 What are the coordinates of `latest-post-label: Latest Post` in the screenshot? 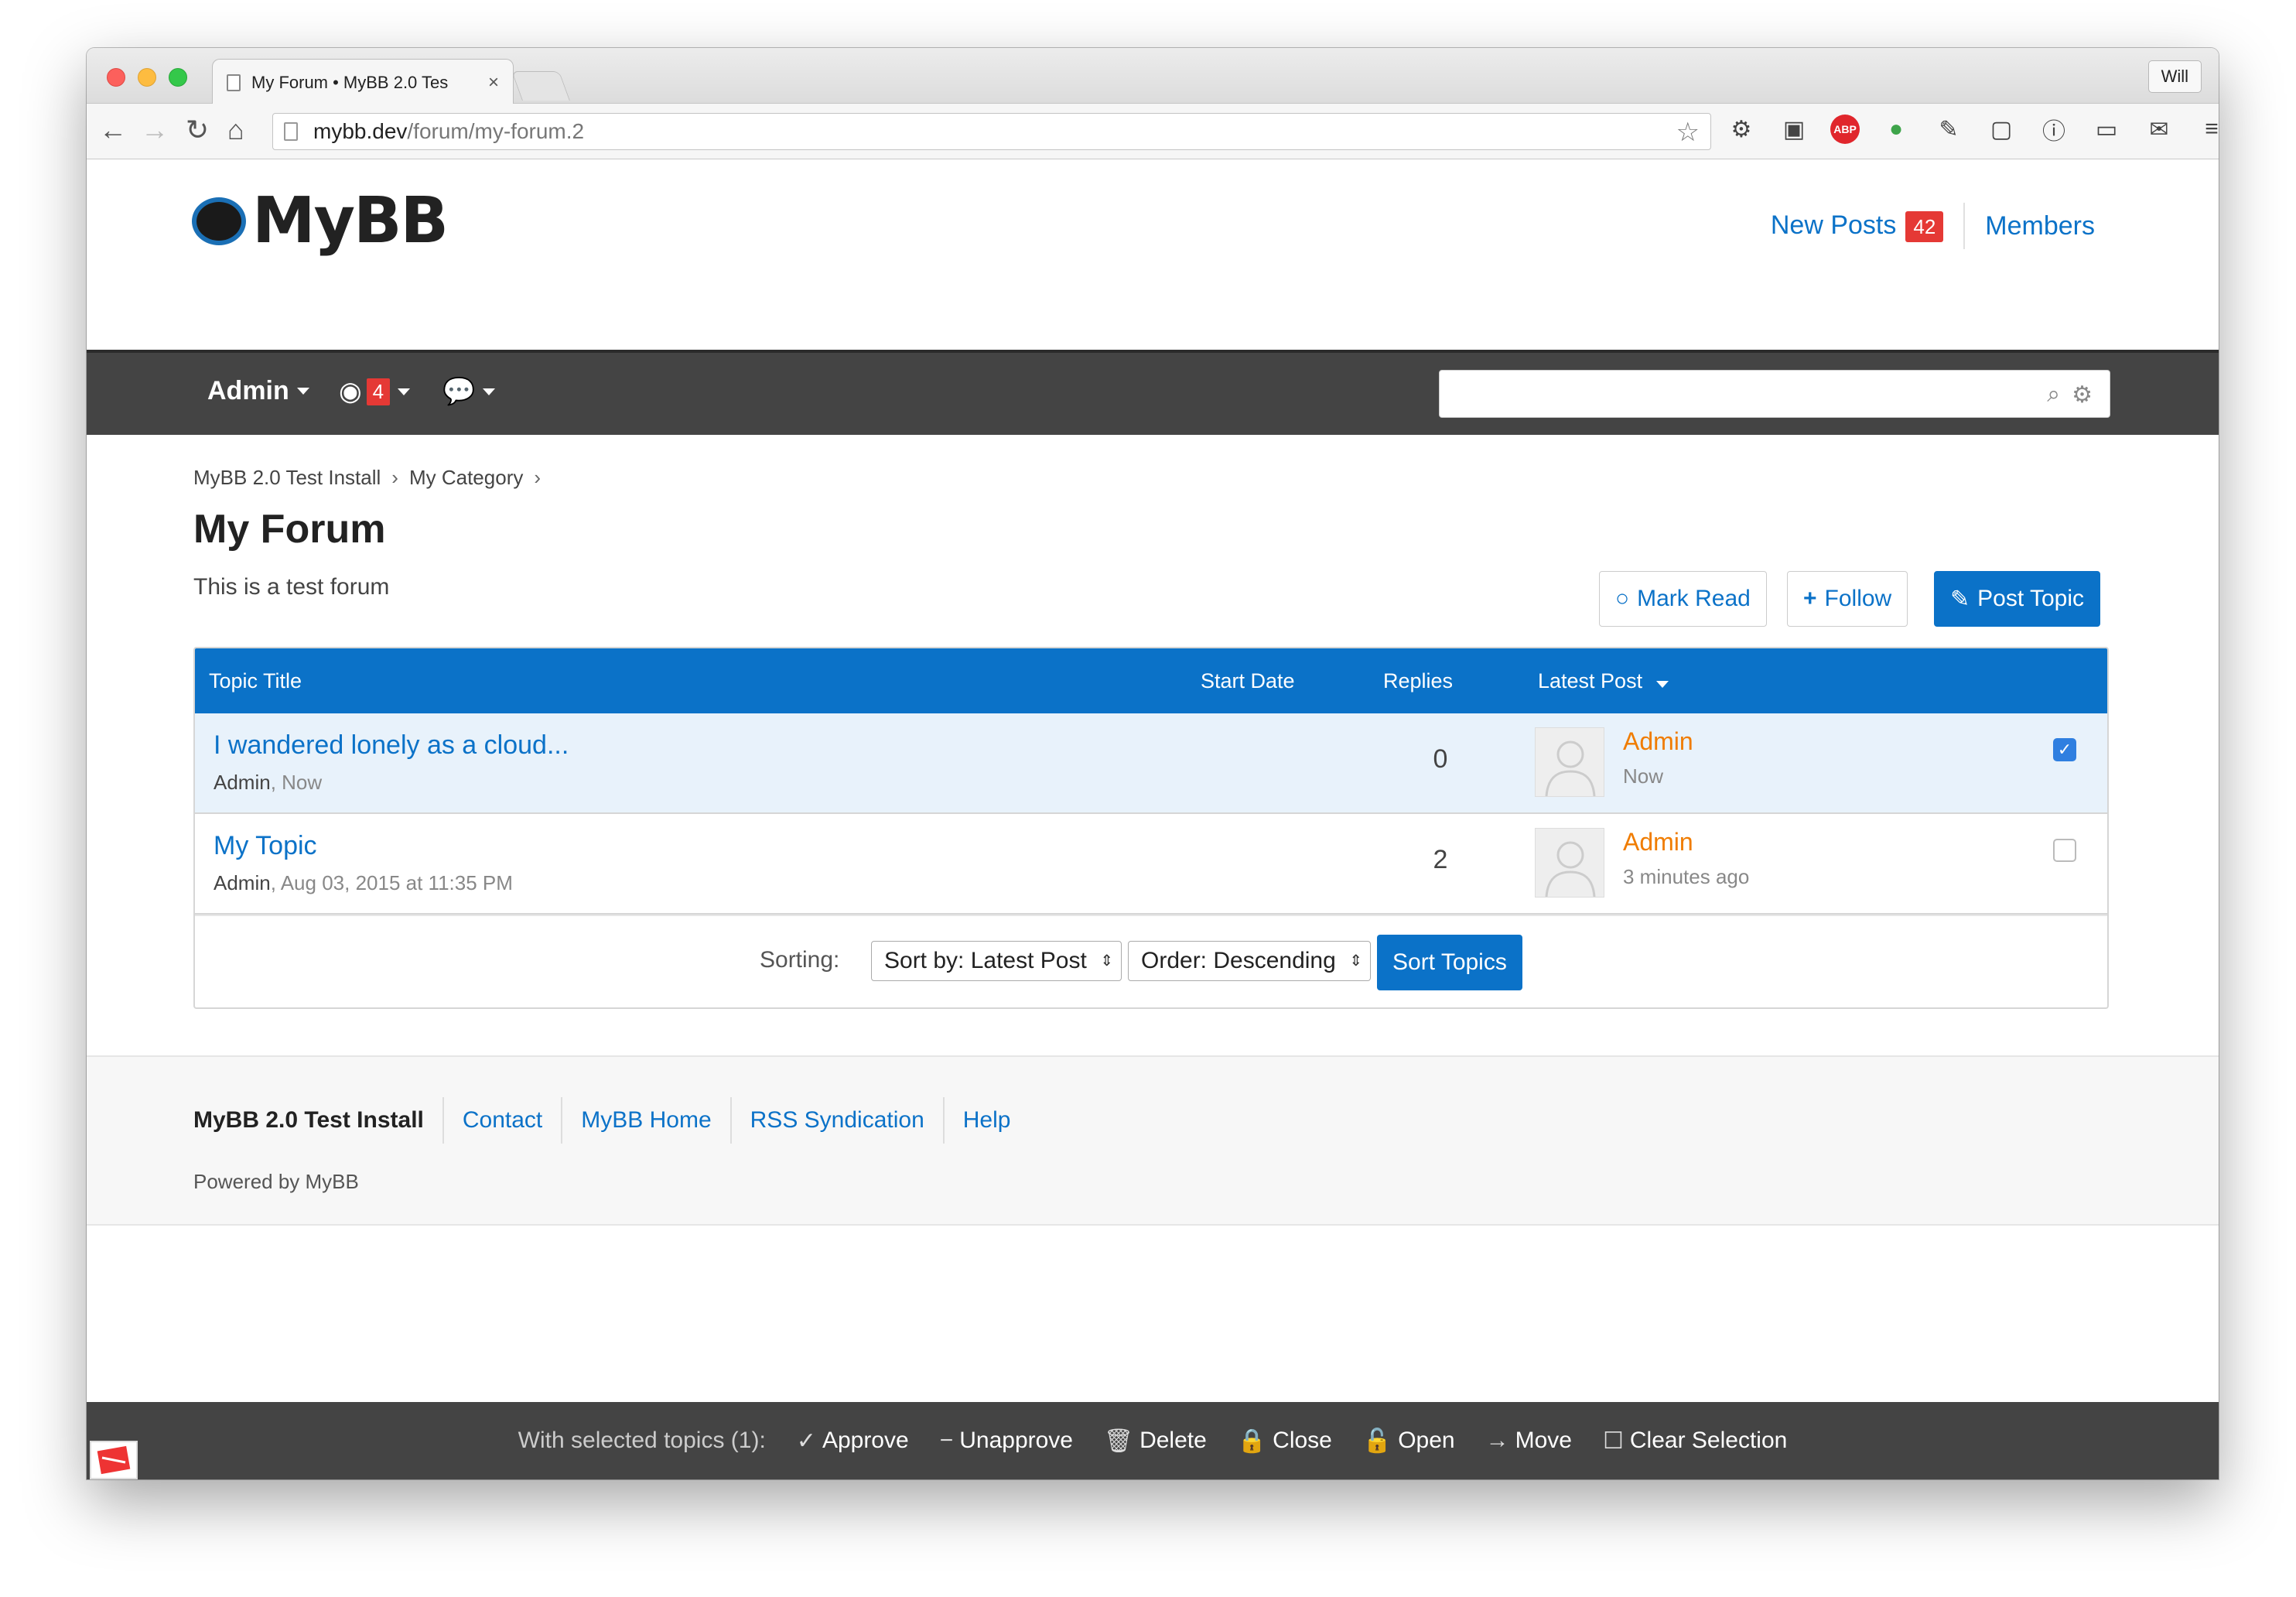 It's located at (1590, 681).